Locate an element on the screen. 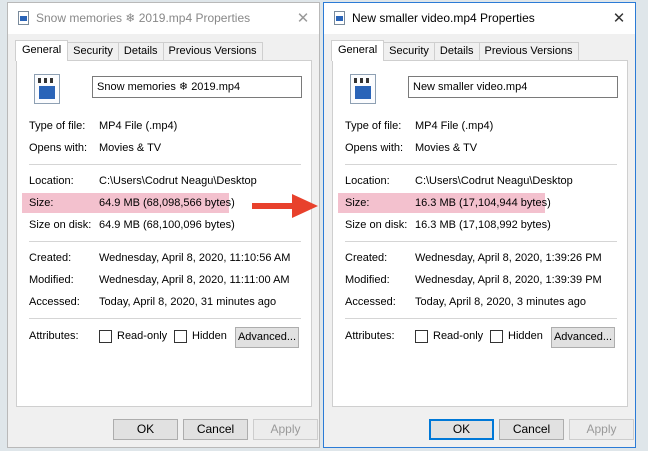  title-bar: Snow memories ❄ 2019.mp4 Properties ✕ is located at coordinates (163, 18).